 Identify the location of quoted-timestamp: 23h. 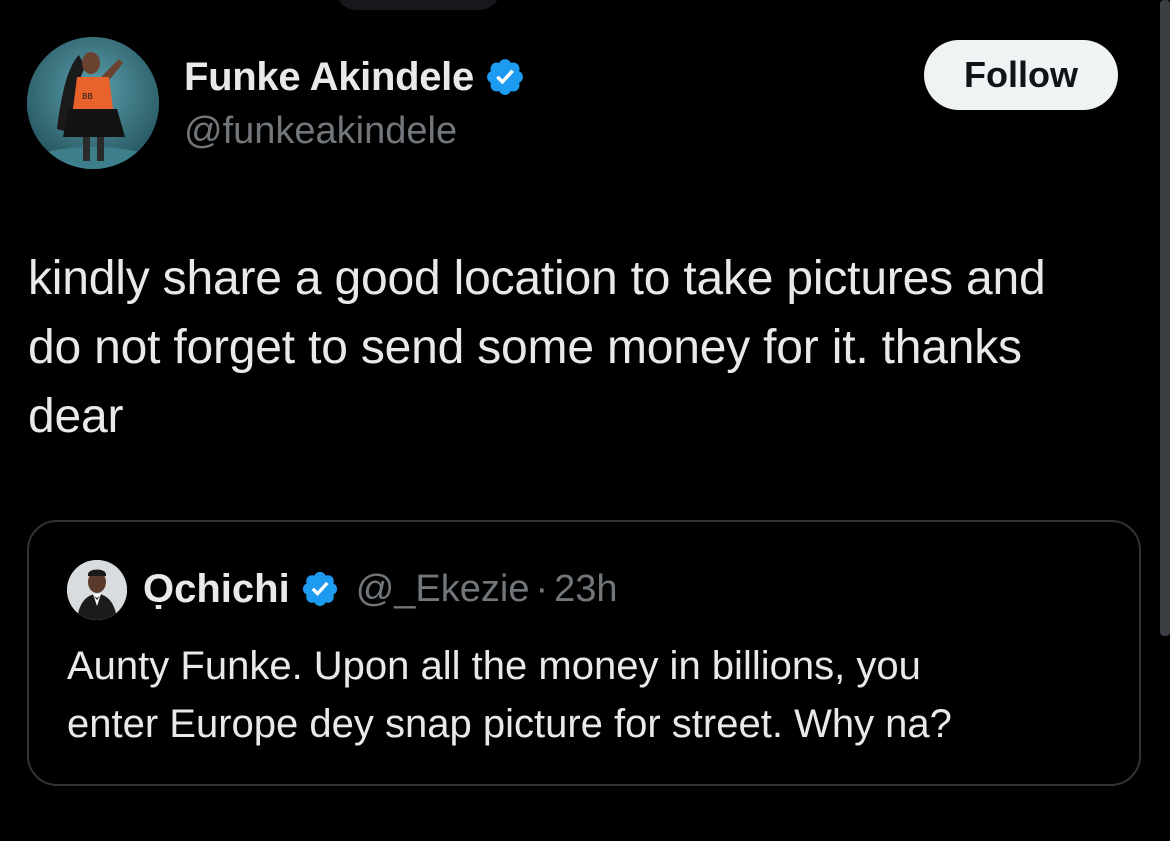
(585, 589).